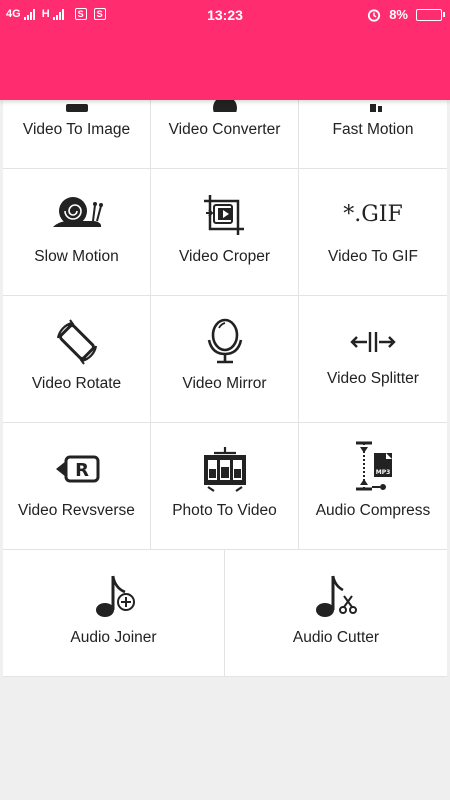  Describe the element at coordinates (224, 469) in the screenshot. I see `film-strip-icon` at that location.